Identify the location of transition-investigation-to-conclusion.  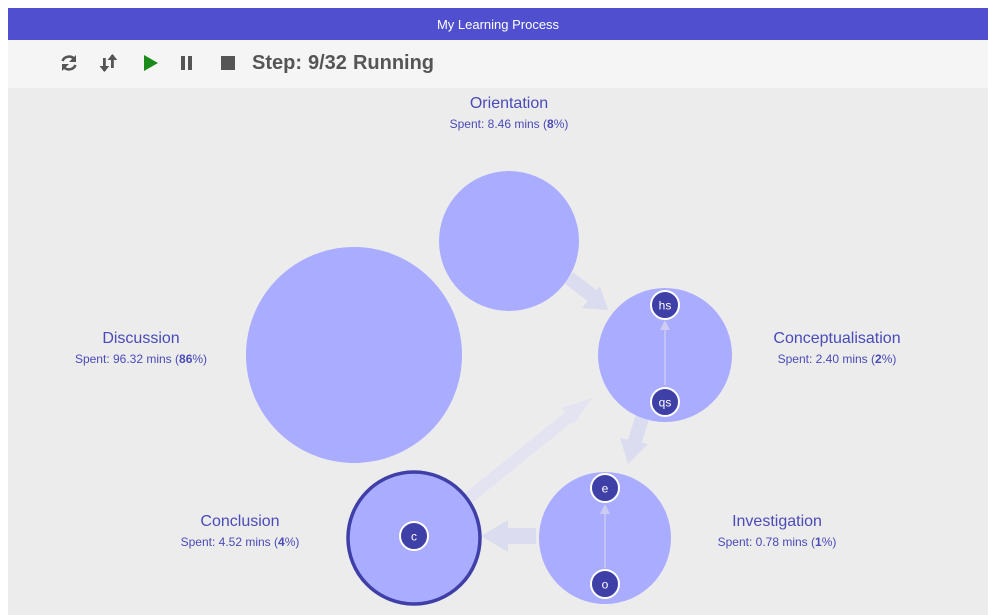
(508, 536).